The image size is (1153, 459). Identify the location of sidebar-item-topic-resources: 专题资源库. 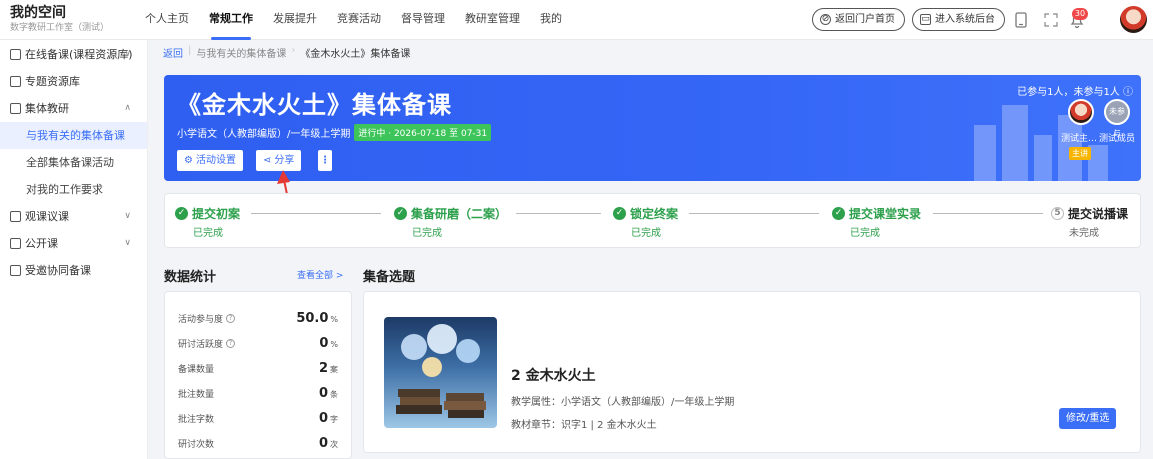
(73, 81).